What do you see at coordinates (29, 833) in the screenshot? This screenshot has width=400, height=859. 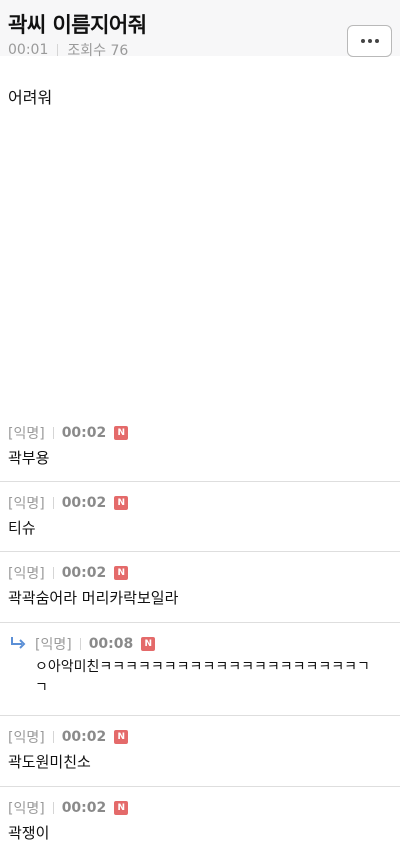 I see `comment-text: 곽쟁이` at bounding box center [29, 833].